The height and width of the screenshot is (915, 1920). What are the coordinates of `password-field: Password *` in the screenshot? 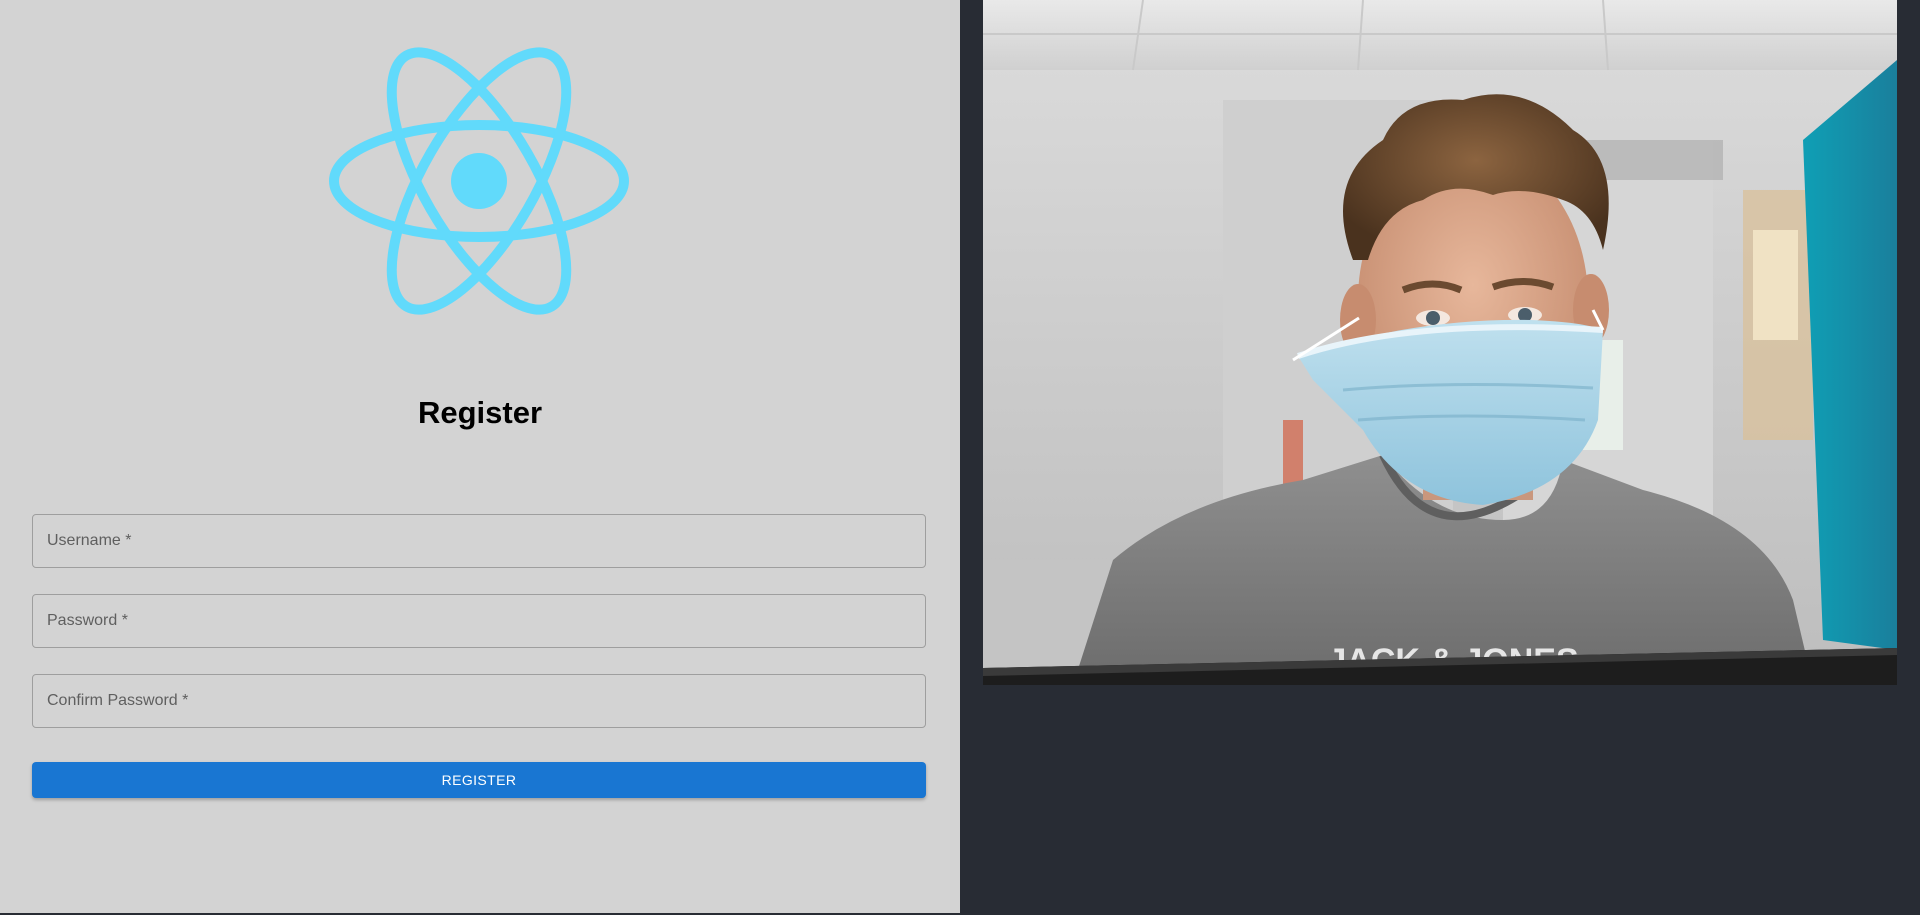 It's located at (479, 621).